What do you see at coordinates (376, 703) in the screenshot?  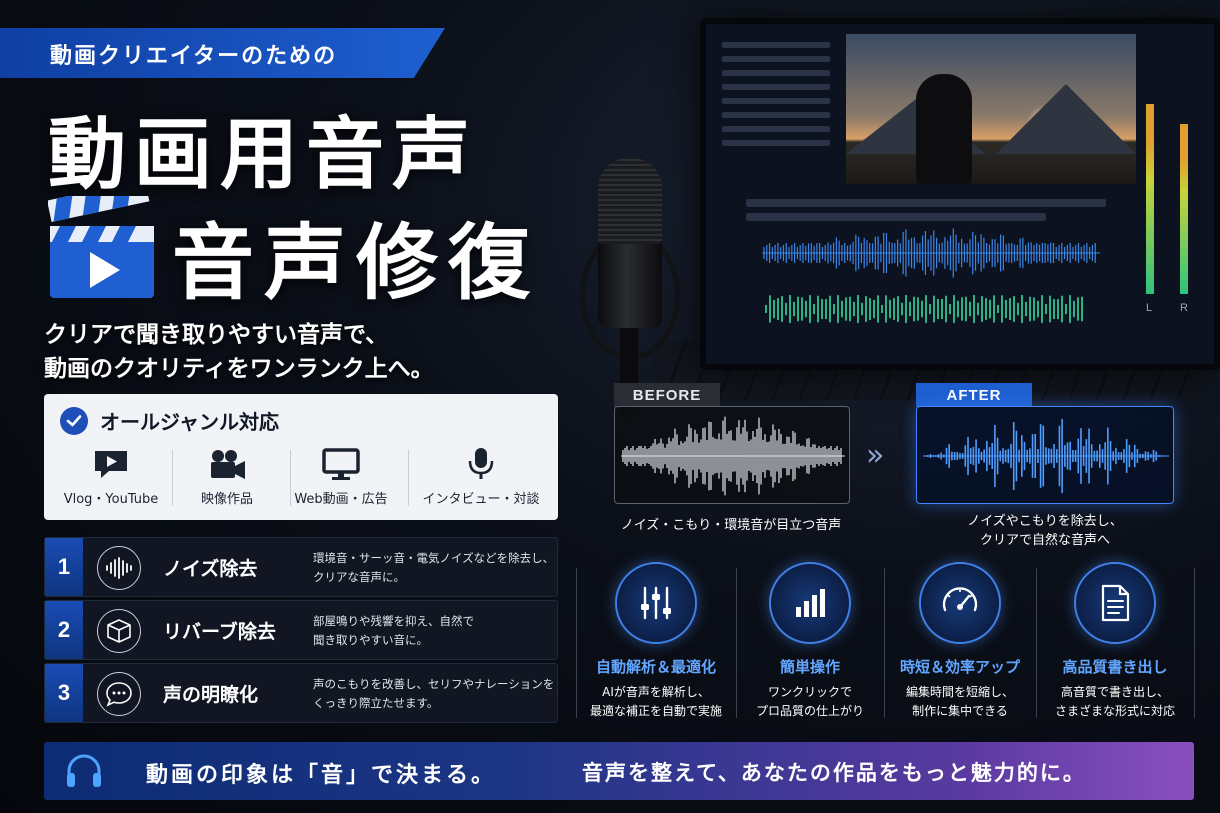 I see `feature-desc-line: くっきり際立たせます。` at bounding box center [376, 703].